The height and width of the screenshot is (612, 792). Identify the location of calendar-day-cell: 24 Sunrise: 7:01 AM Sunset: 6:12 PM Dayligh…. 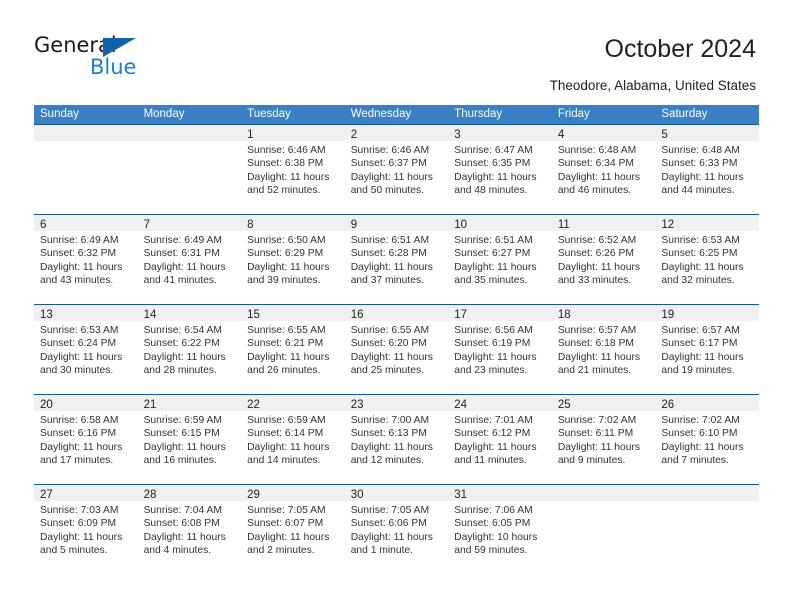
(500, 439).